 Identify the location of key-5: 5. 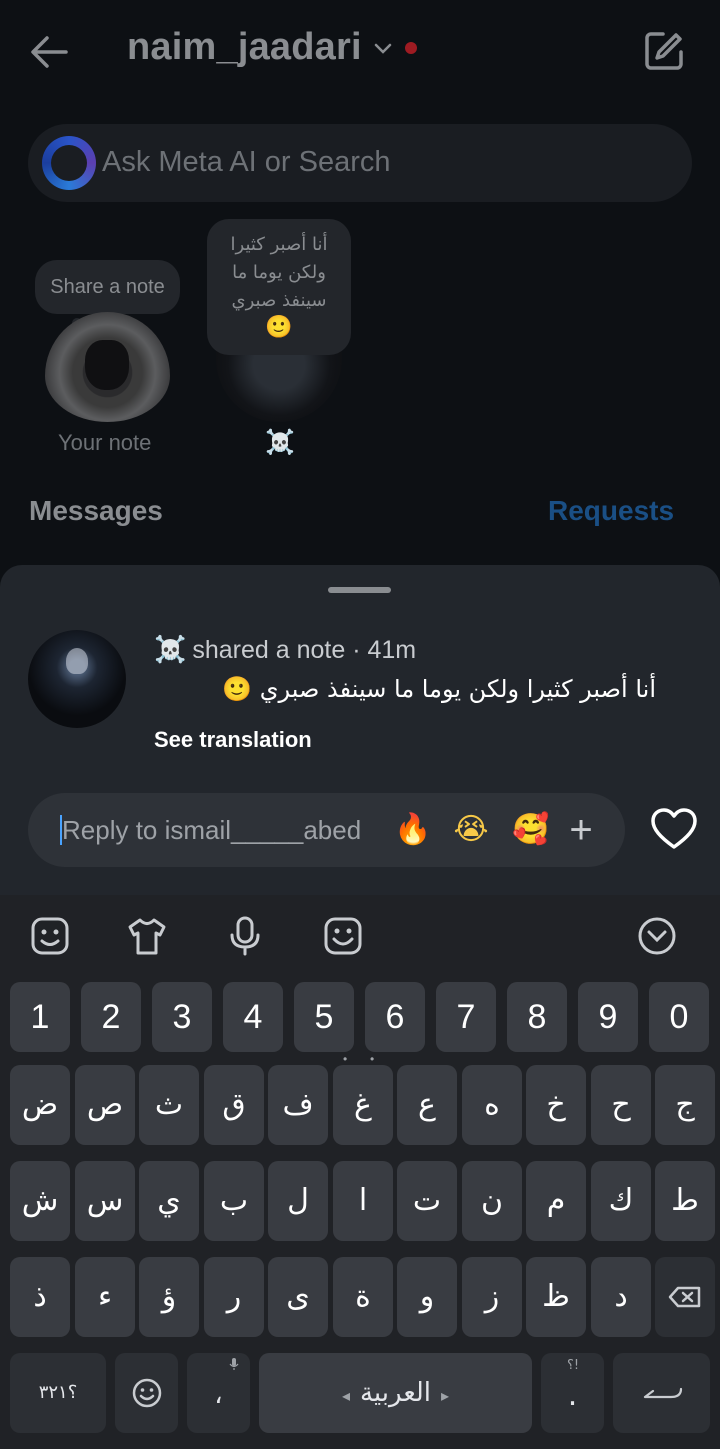
(324, 1017).